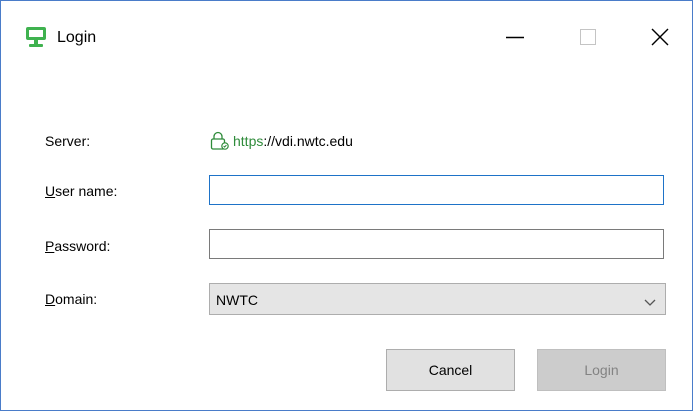 The image size is (693, 411). Describe the element at coordinates (436, 244) in the screenshot. I see `password-input` at that location.